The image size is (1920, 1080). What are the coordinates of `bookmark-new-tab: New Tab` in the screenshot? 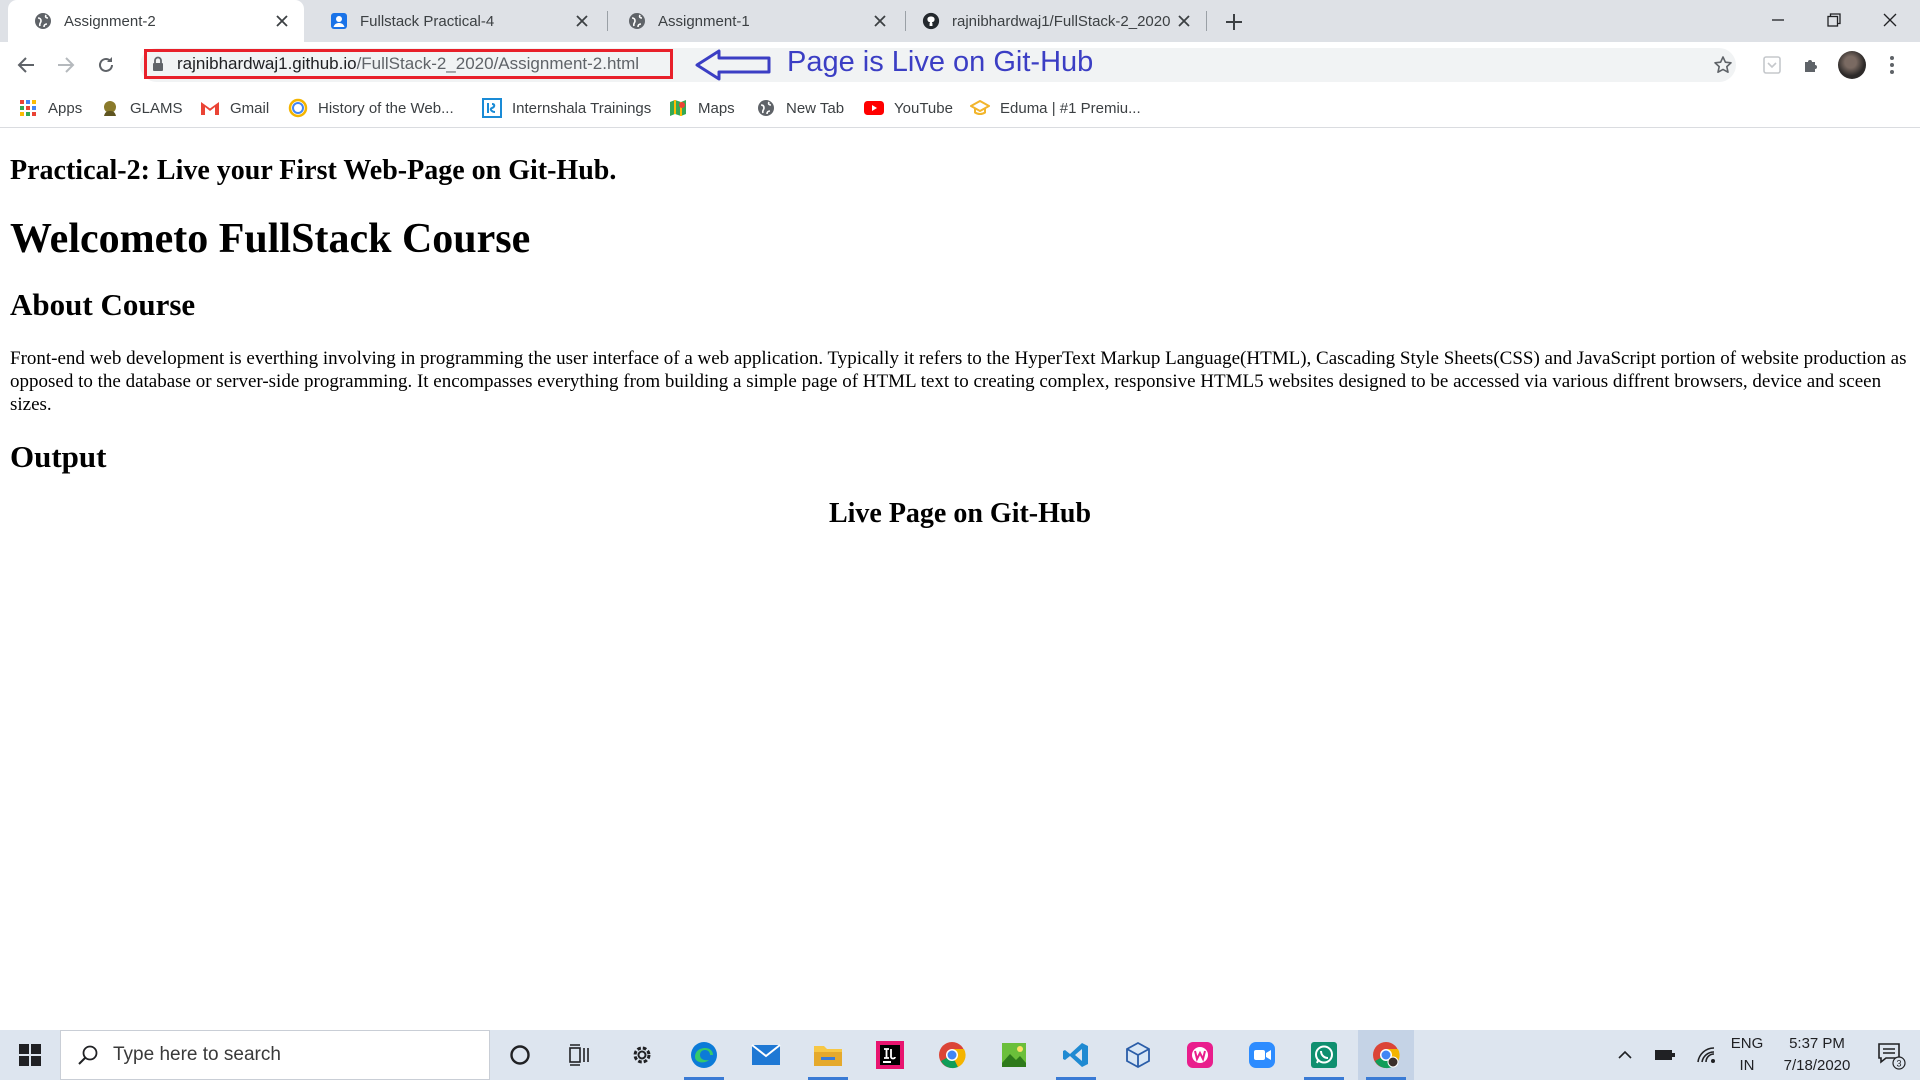 It's located at (800, 108).